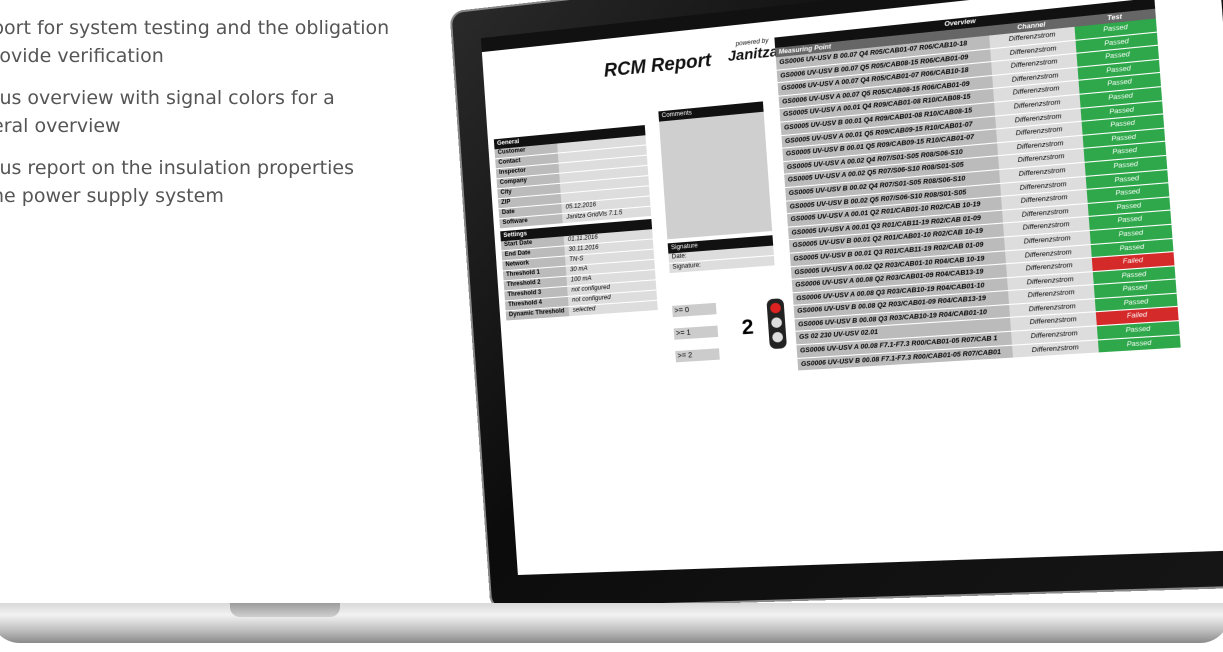 Image resolution: width=1223 pixels, height=652 pixels. Describe the element at coordinates (657, 65) in the screenshot. I see `report-title: RCM Report` at that location.